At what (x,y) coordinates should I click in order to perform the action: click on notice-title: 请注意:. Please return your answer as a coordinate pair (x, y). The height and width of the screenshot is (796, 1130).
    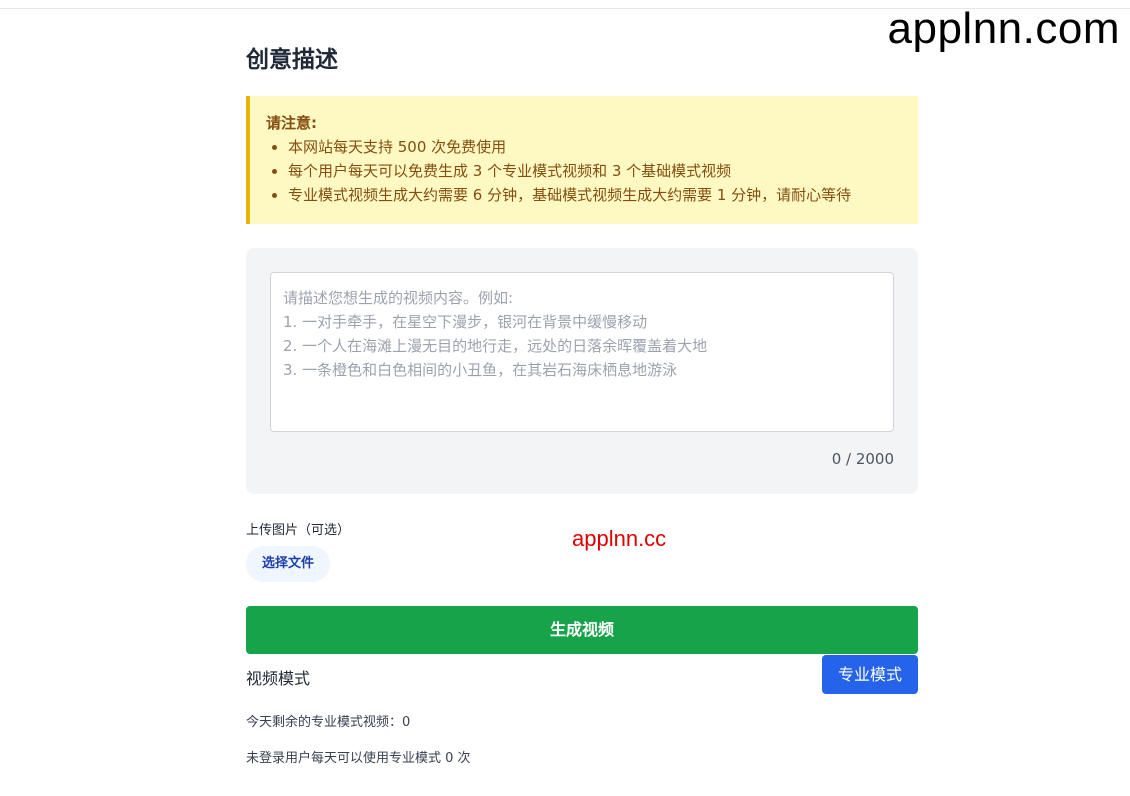
    Looking at the image, I should click on (291, 123).